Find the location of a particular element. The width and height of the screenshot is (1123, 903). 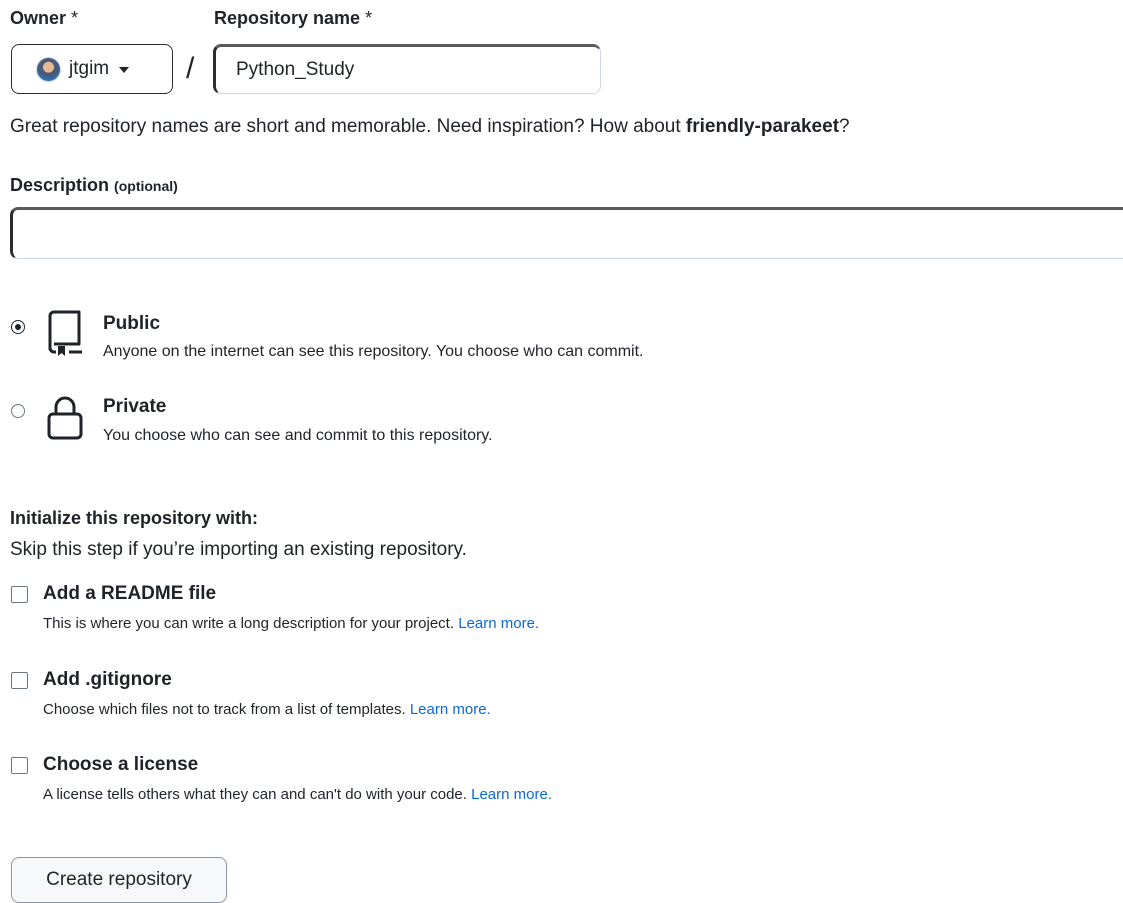

owner-label-text: Owner is located at coordinates (38, 18).